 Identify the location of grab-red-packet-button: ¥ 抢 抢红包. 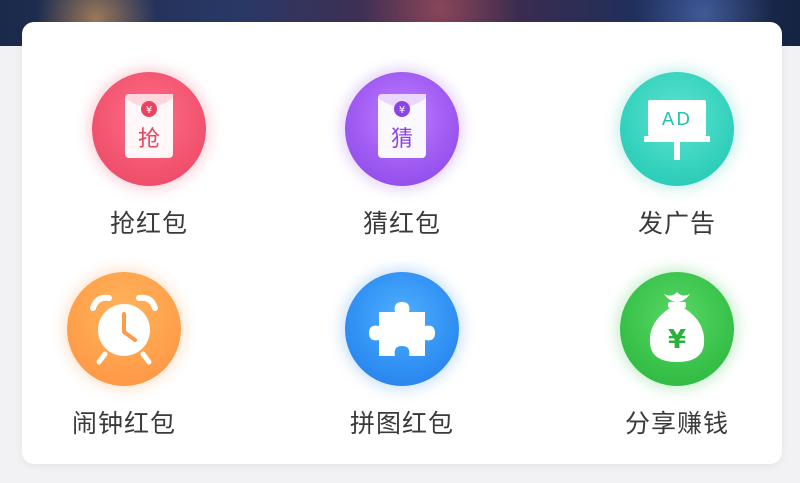
(149, 167).